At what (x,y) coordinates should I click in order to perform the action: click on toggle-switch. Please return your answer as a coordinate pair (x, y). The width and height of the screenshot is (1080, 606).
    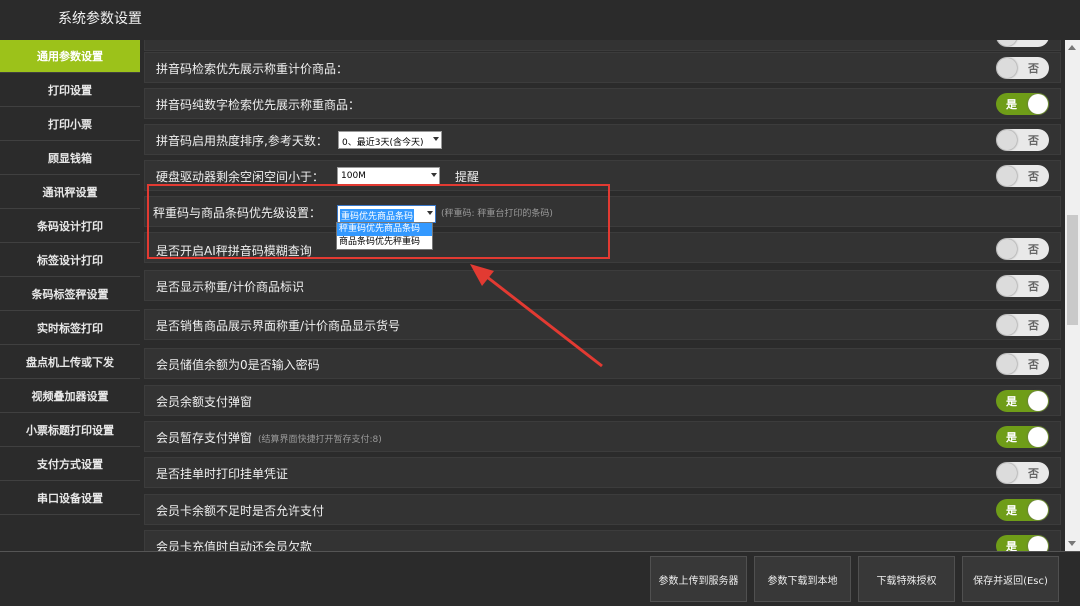
    Looking at the image, I should click on (1022, 43).